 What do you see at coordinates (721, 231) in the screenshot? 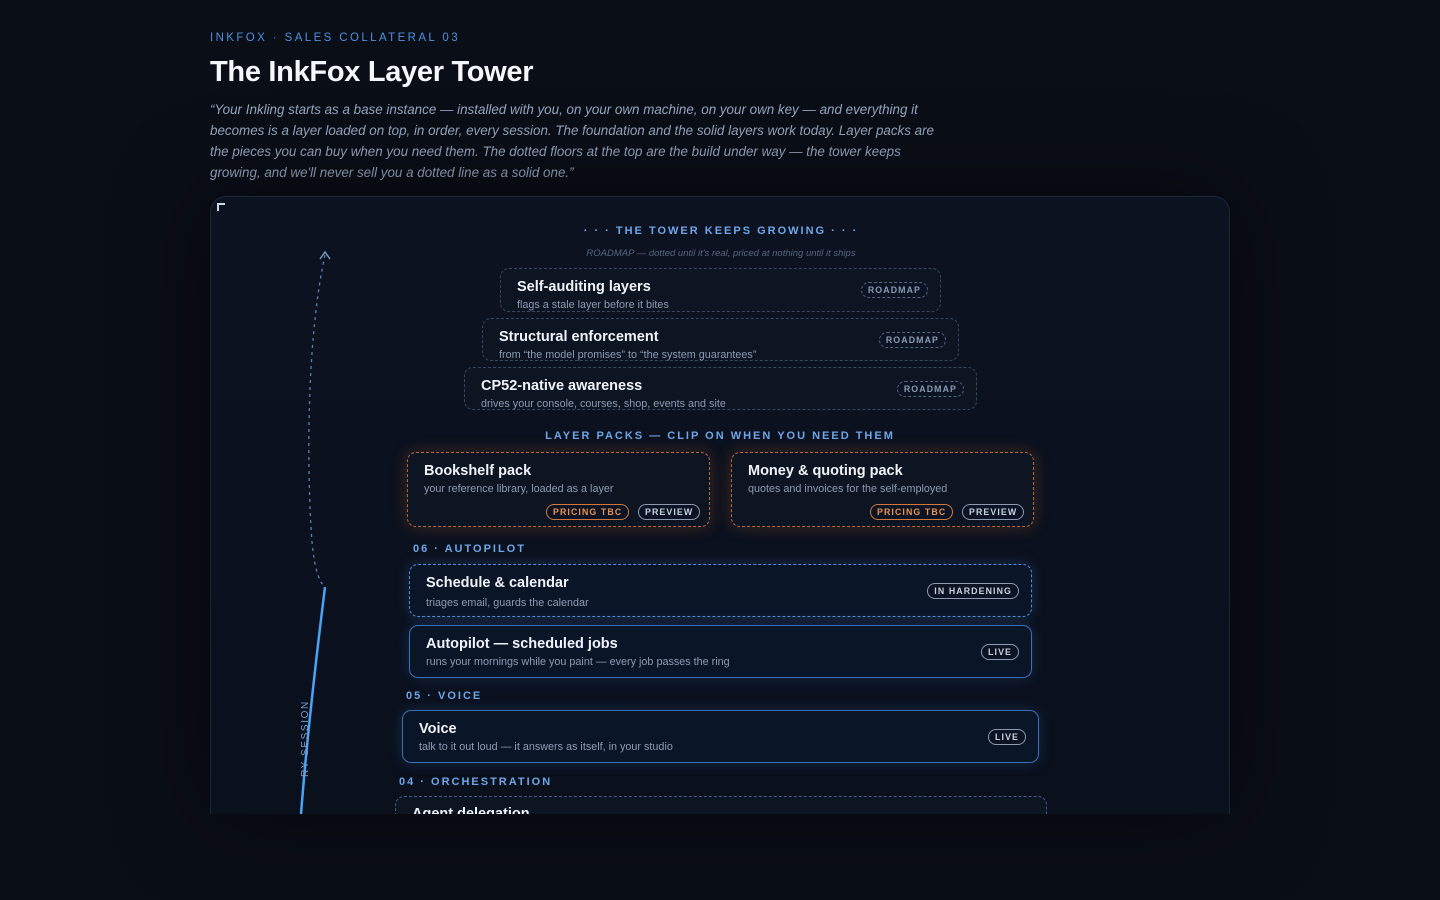
I see `roadmap-heading: · · · THE TOWER KEEPS GROWING · · ·` at bounding box center [721, 231].